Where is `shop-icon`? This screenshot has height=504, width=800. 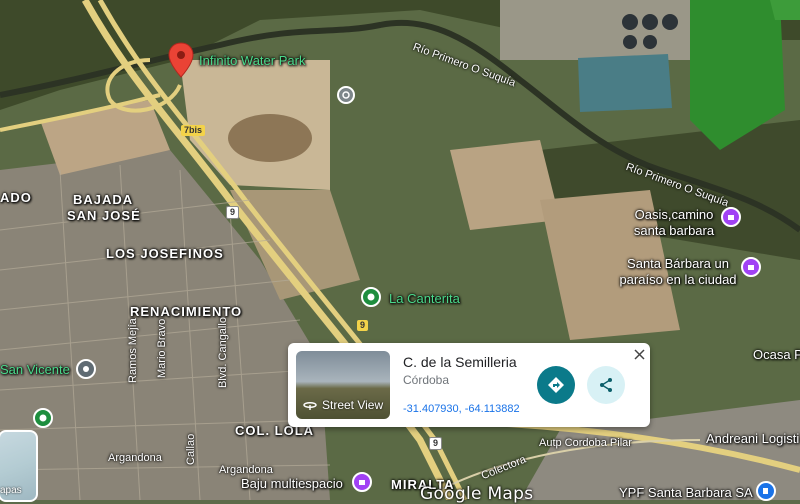
shop-icon is located at coordinates (362, 482).